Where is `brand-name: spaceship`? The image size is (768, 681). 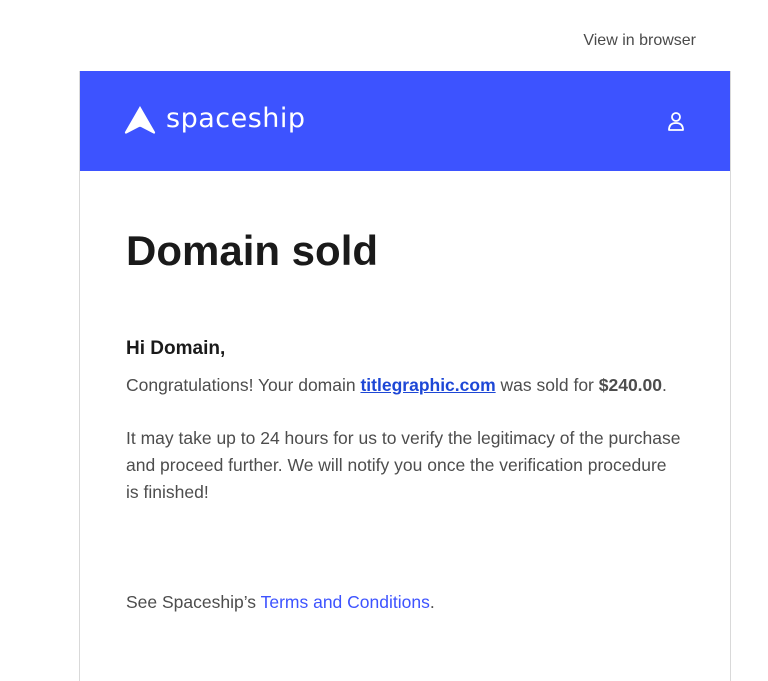
brand-name: spaceship is located at coordinates (236, 118).